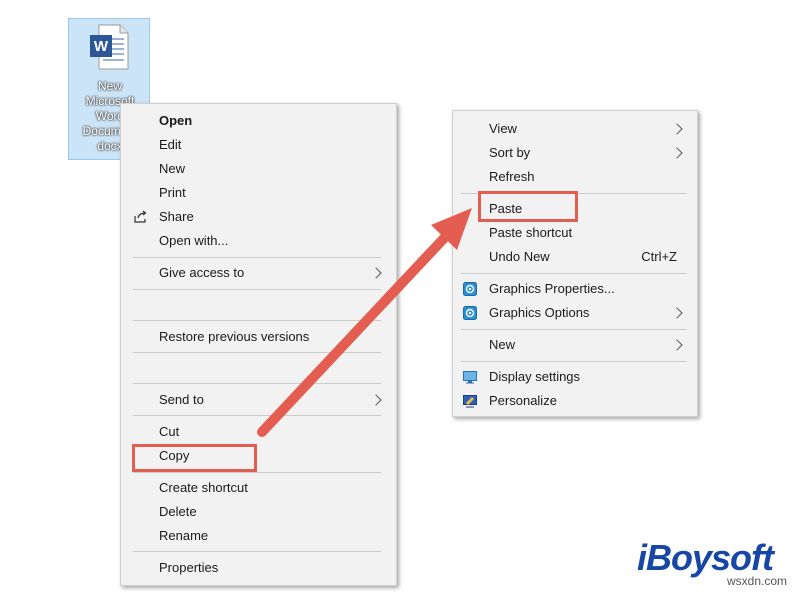 The image size is (800, 592). Describe the element at coordinates (272, 512) in the screenshot. I see `menu-item-delete: Delete` at that location.